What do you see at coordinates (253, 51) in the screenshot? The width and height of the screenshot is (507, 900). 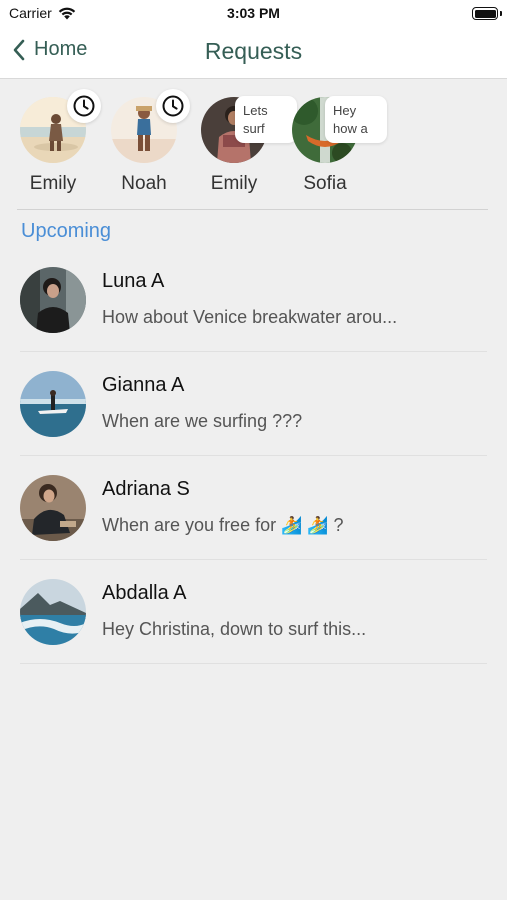 I see `page-title: Requests` at bounding box center [253, 51].